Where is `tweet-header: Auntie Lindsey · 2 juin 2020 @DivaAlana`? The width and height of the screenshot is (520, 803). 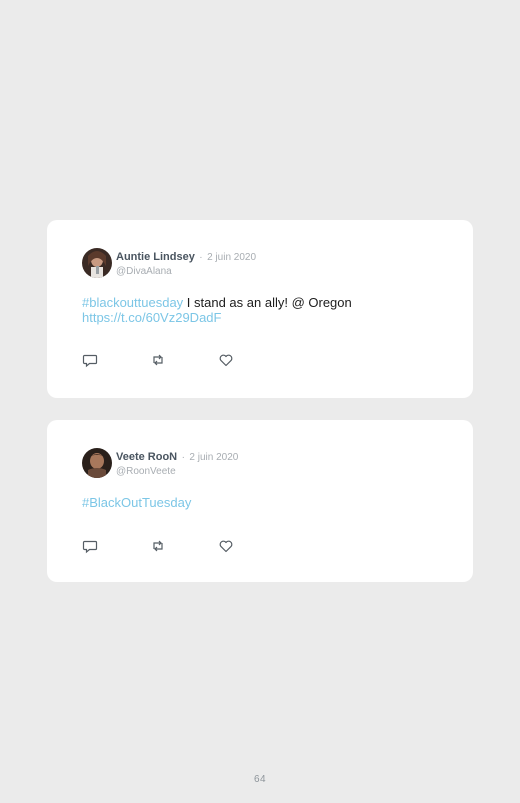
tweet-header: Auntie Lindsey · 2 juin 2020 @DivaAlana is located at coordinates (186, 263).